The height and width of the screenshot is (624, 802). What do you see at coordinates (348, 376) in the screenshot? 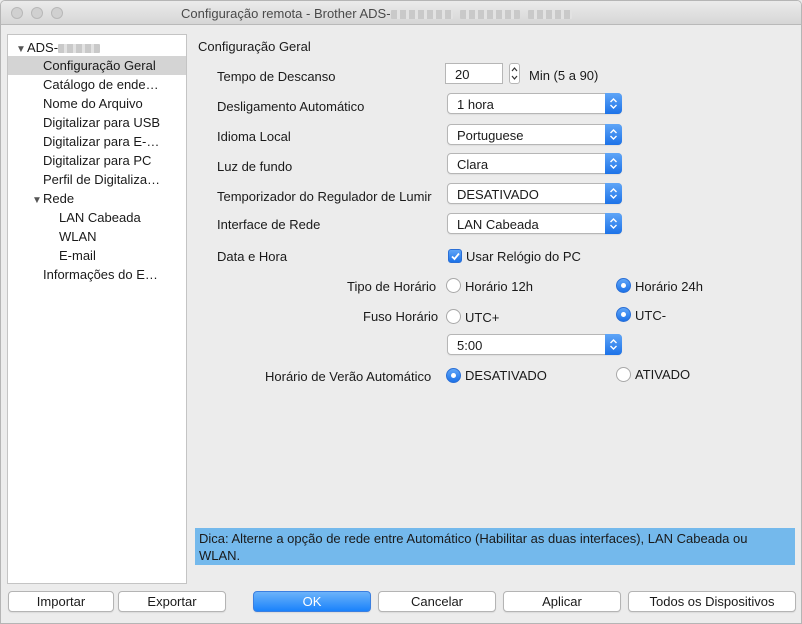
I see `auto-dst-label: Horário de Verão Automático` at bounding box center [348, 376].